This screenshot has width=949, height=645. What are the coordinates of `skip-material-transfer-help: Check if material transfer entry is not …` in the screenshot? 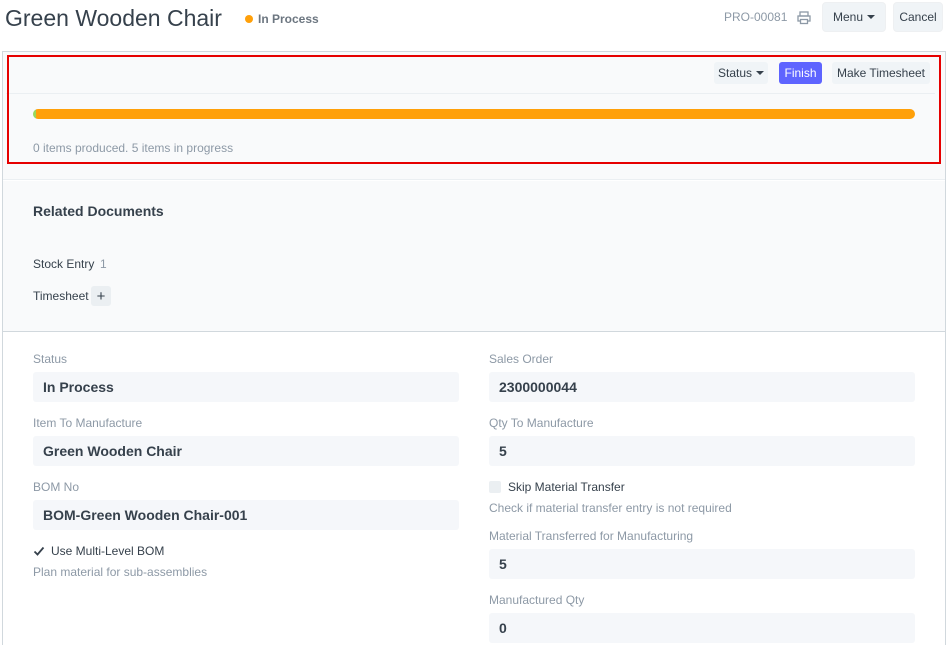 It's located at (610, 508).